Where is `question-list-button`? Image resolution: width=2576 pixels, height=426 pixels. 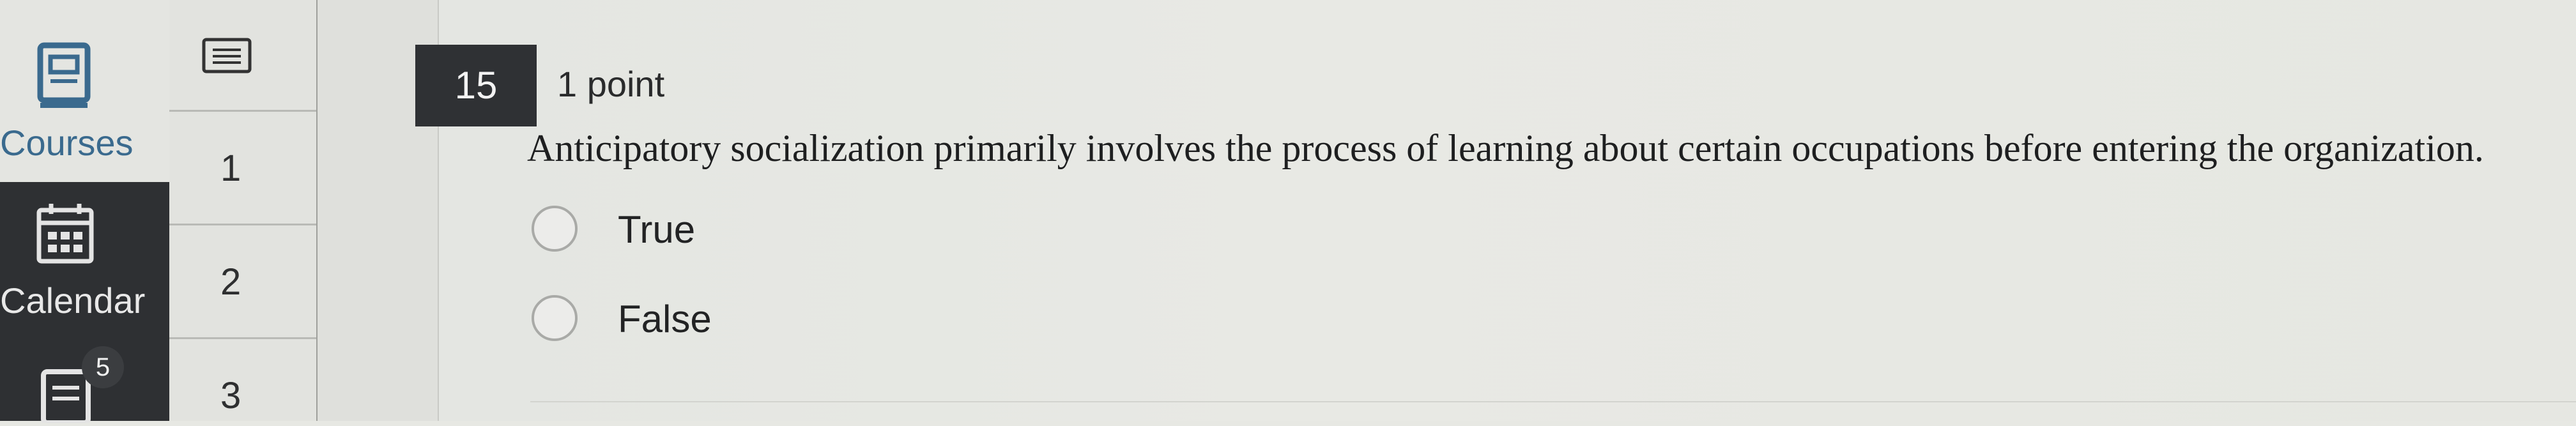
question-list-button is located at coordinates (242, 56).